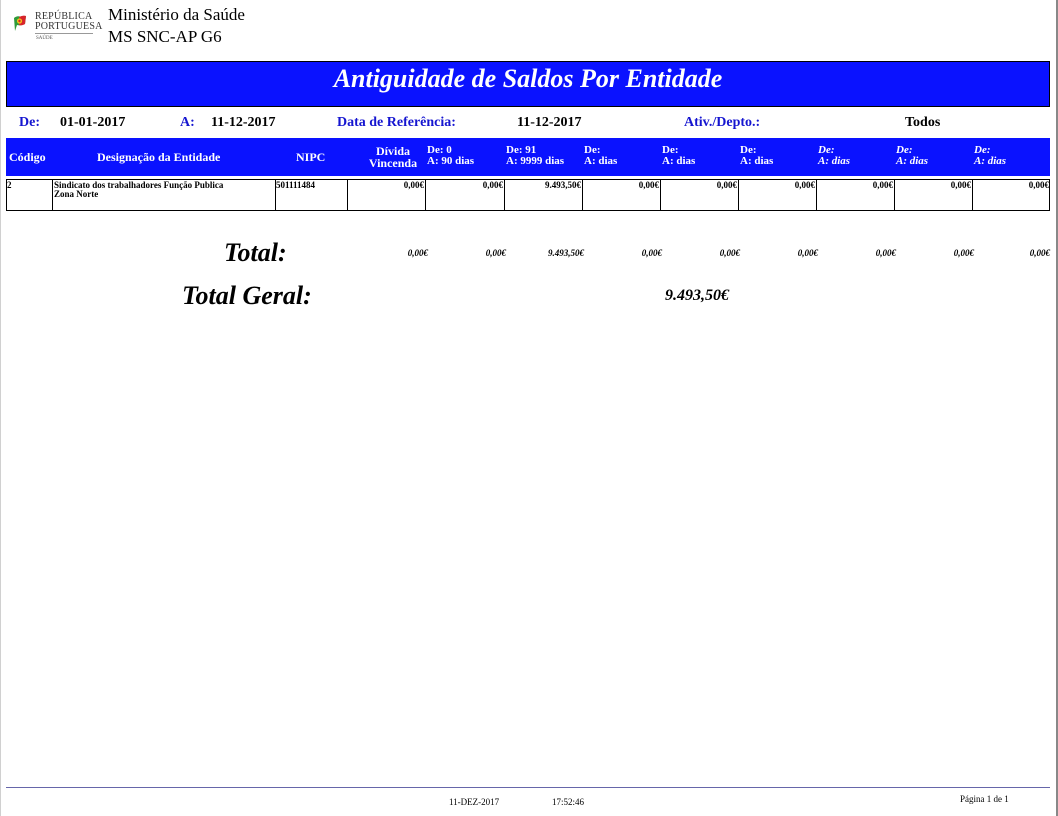 Image resolution: width=1058 pixels, height=816 pixels. What do you see at coordinates (990, 155) in the screenshot?
I see `column-header-bucket-8: De: A: dias` at bounding box center [990, 155].